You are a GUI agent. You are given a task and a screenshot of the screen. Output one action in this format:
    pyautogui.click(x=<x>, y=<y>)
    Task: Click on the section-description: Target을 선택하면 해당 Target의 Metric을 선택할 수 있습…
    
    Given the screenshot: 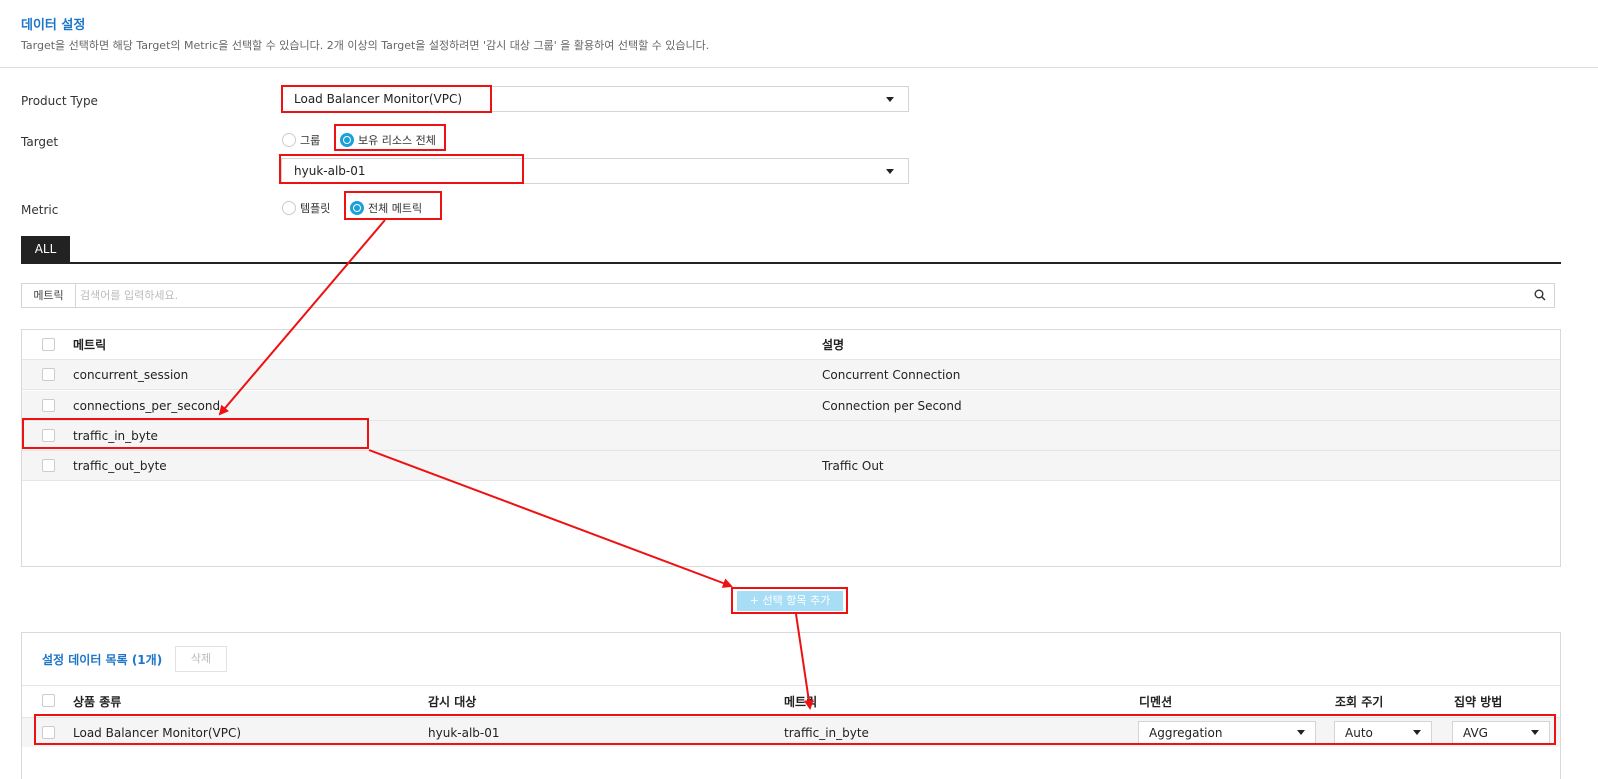 What is the action you would take?
    pyautogui.click(x=365, y=45)
    